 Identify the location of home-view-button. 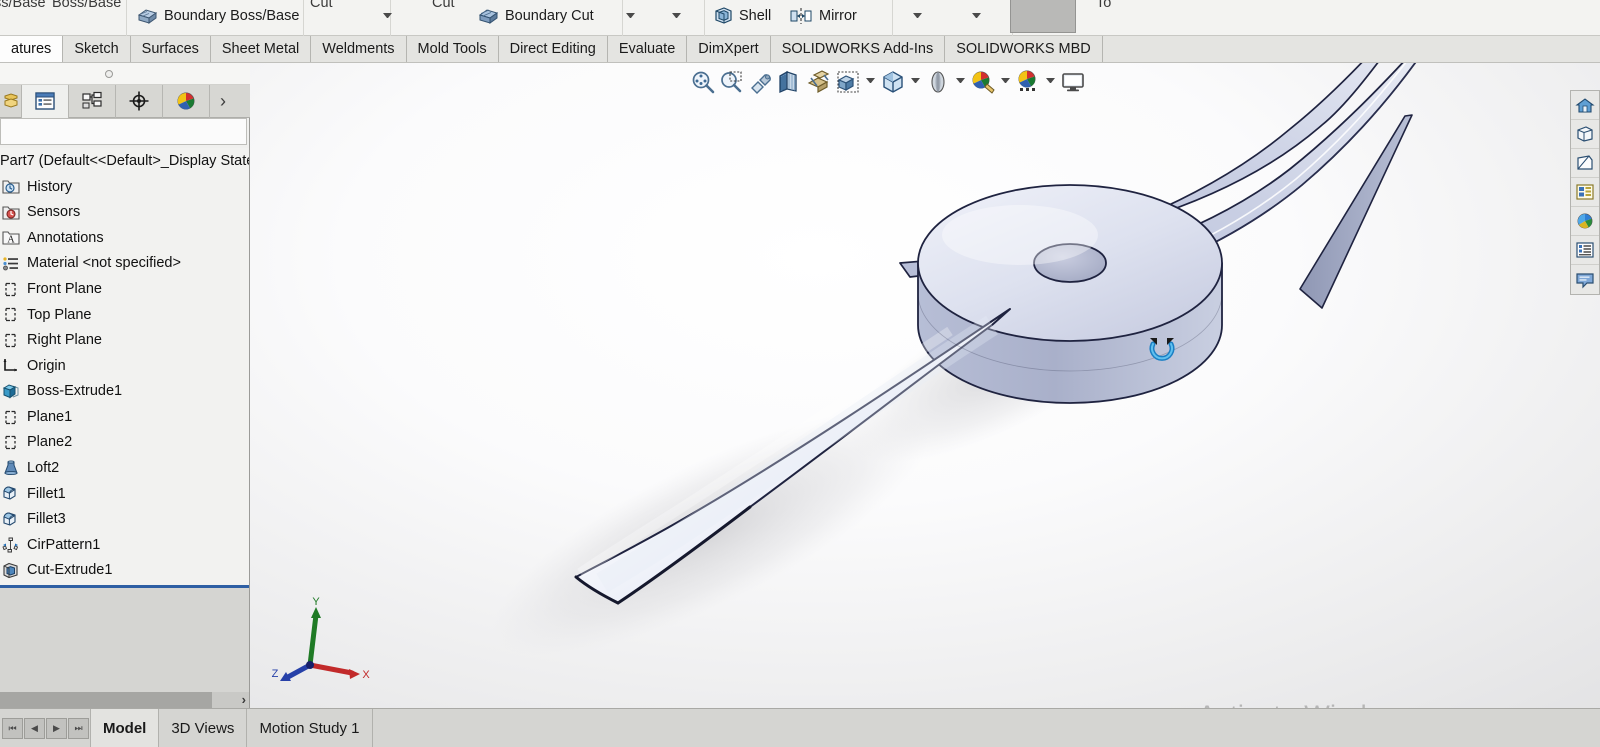
(1585, 105).